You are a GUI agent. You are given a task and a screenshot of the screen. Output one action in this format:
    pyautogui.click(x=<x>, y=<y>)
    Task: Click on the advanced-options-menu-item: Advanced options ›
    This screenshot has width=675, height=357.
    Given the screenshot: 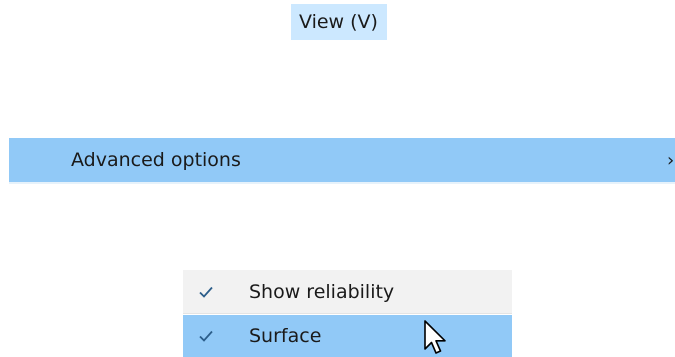 What is the action you would take?
    pyautogui.click(x=342, y=160)
    